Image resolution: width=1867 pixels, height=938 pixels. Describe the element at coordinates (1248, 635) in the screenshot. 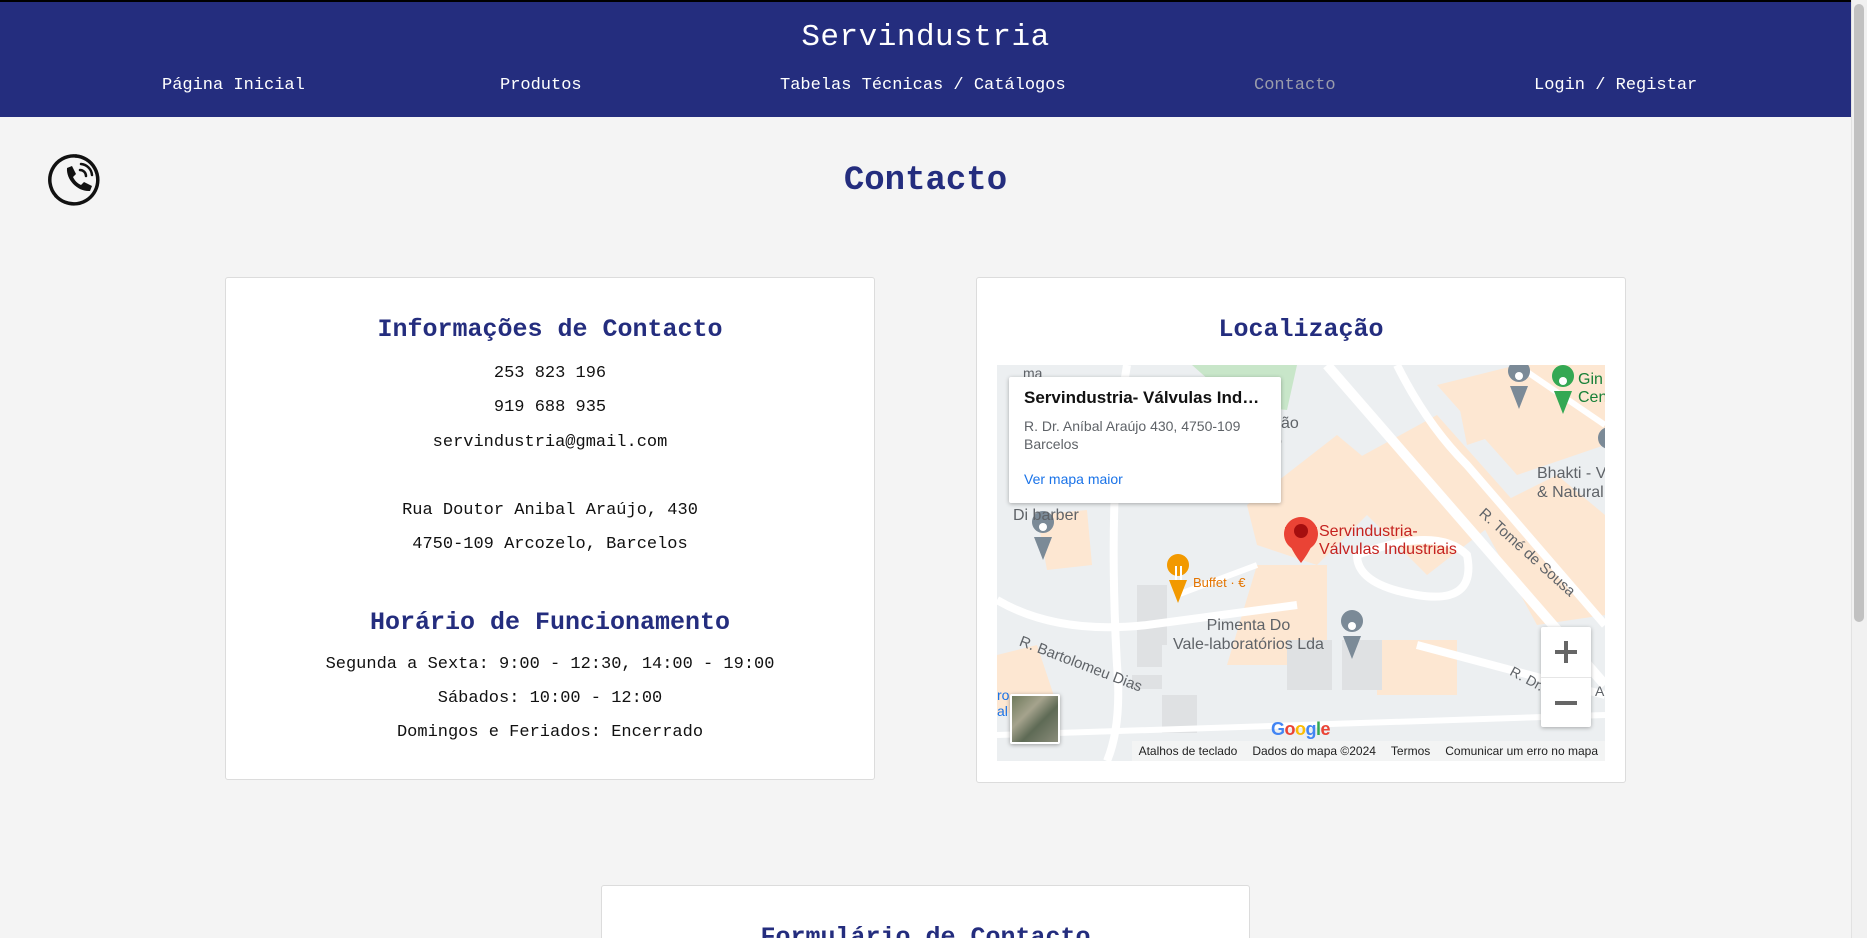

I see `poi-label-pimenta: Pimenta Do Vale-laboratórios Lda` at that location.